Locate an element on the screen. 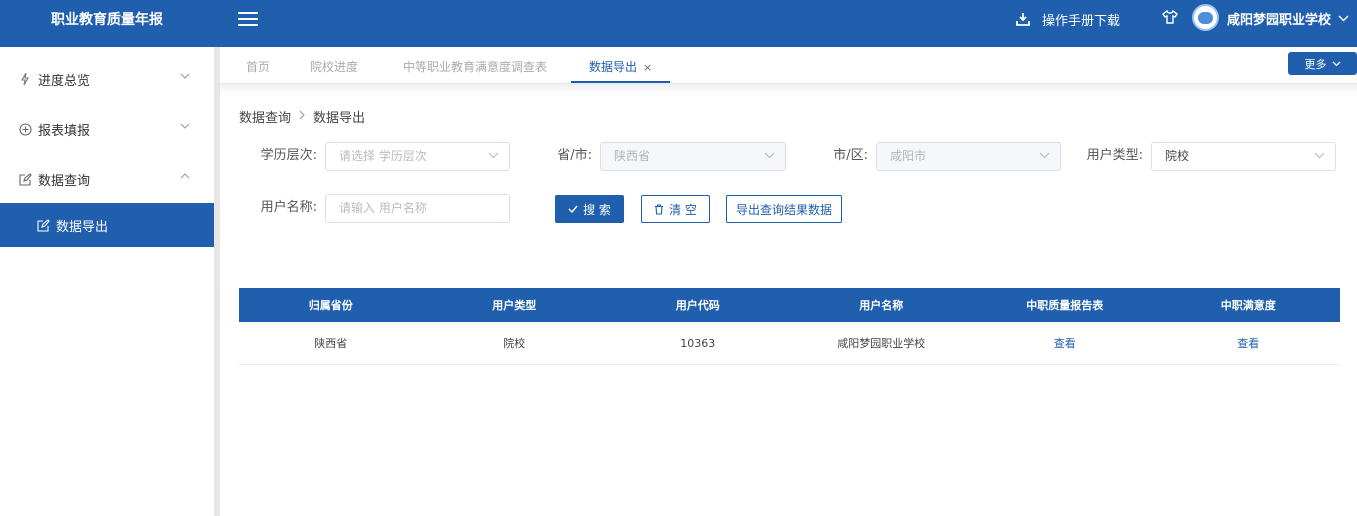 This screenshot has width=1357, height=516. more-button-label: 更多 is located at coordinates (1315, 64).